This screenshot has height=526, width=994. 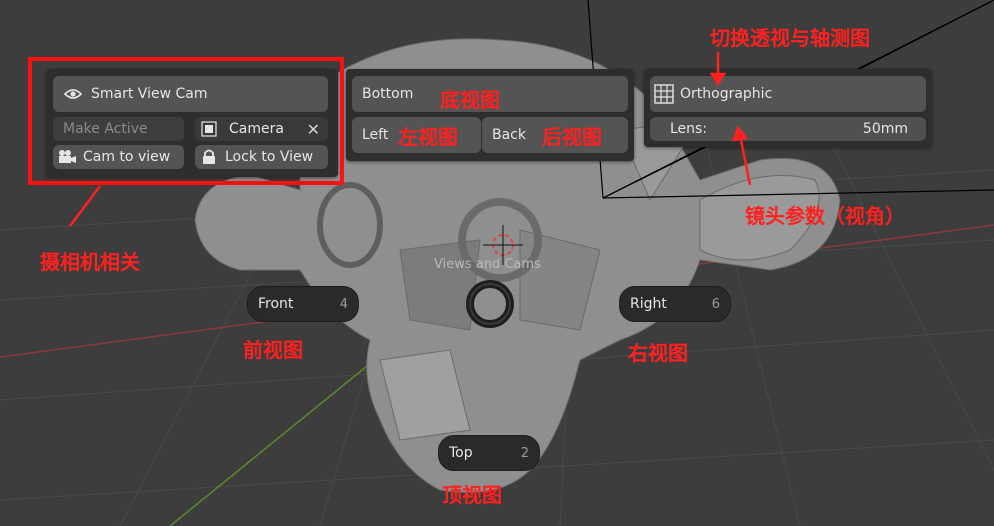 What do you see at coordinates (572, 137) in the screenshot?
I see `annotation-back-view: 后视图` at bounding box center [572, 137].